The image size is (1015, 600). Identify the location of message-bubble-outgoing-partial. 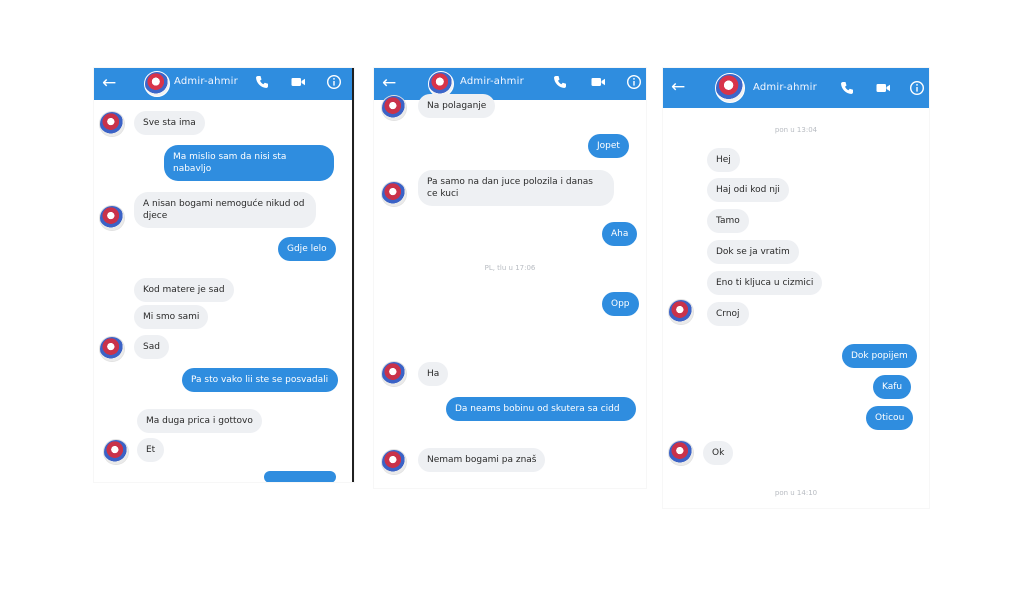
(300, 476).